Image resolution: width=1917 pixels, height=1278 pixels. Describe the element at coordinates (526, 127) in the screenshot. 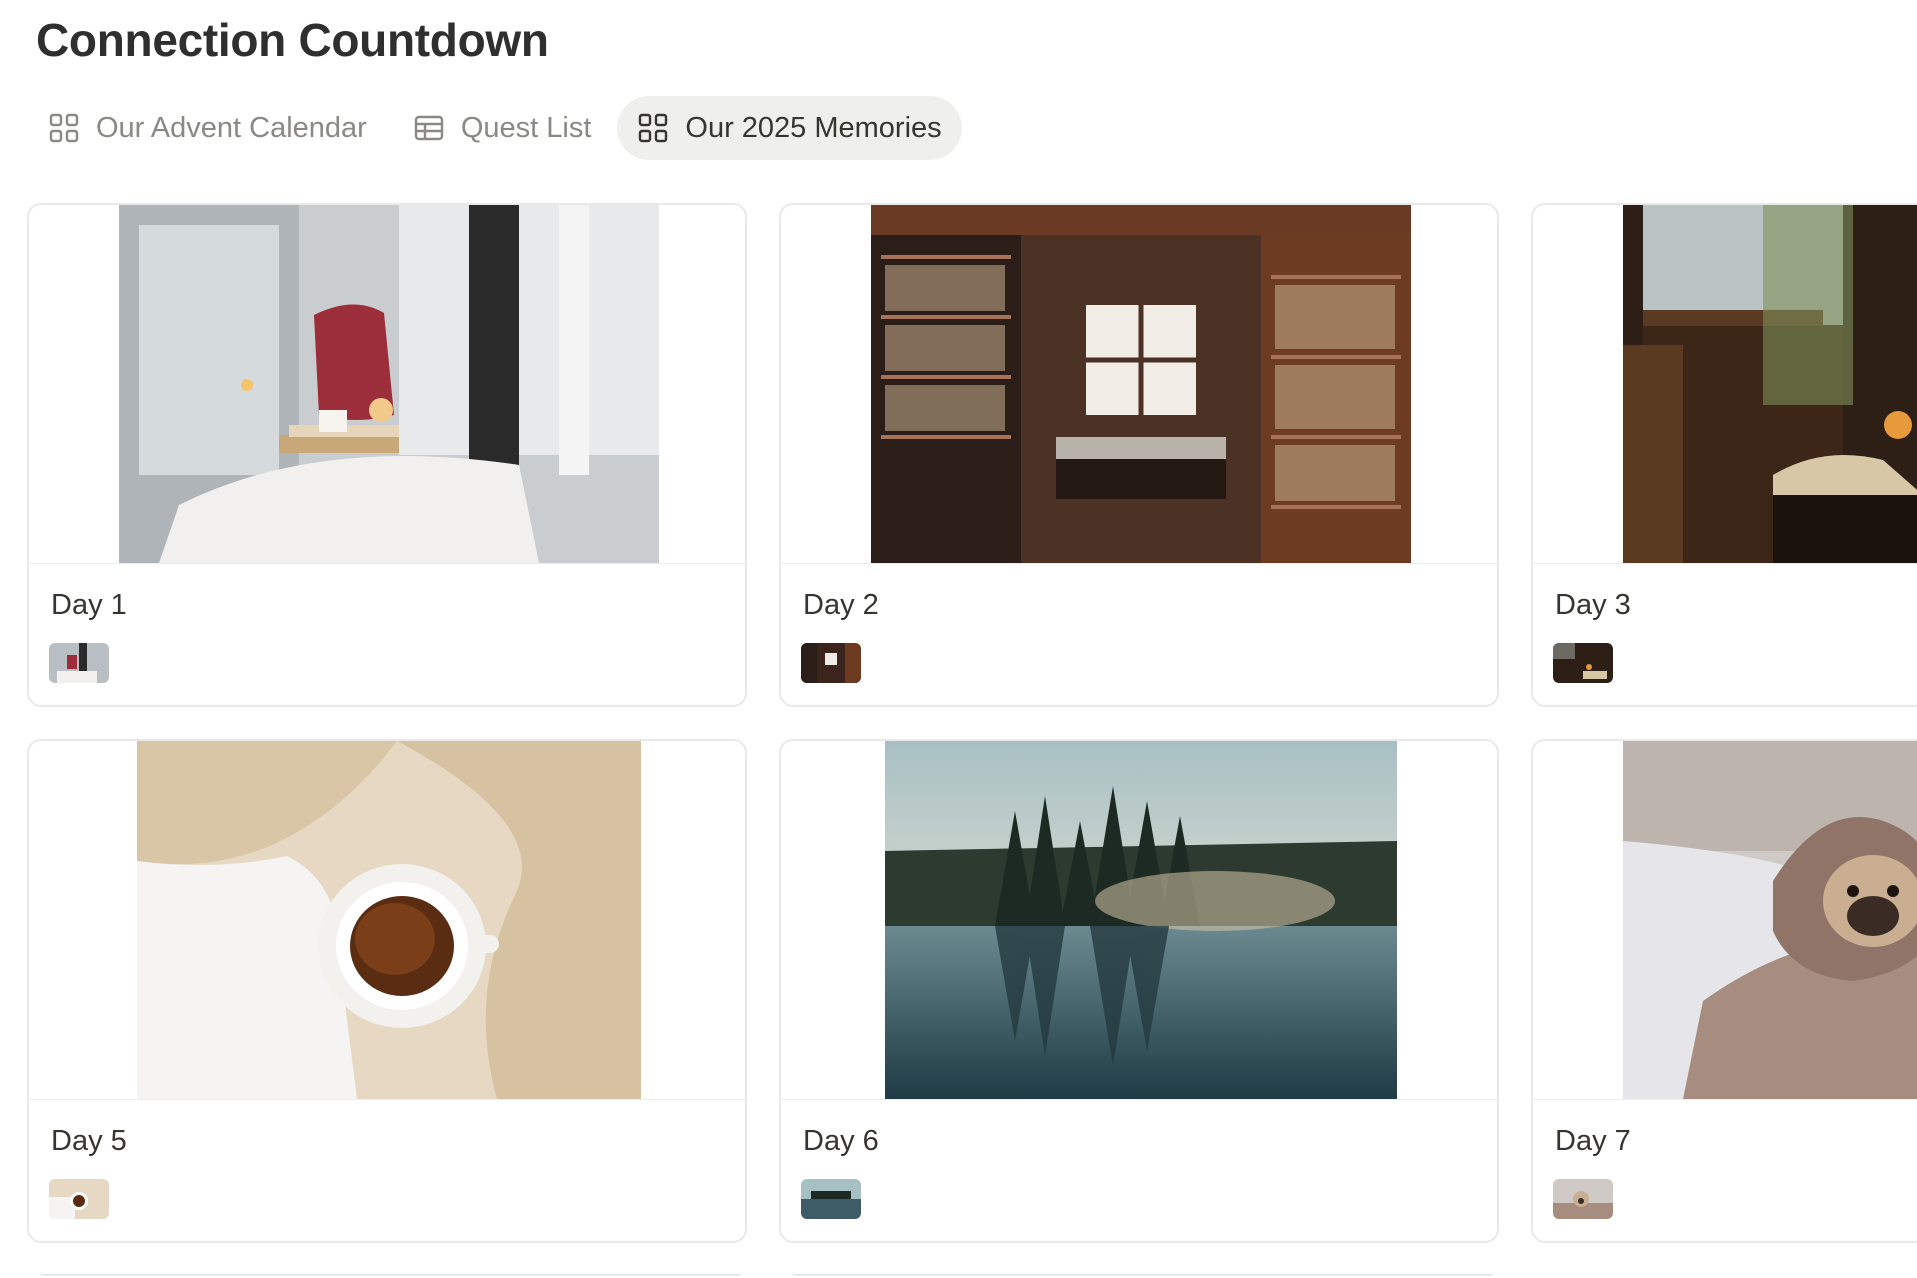

I see `tab-label: Quest List` at that location.